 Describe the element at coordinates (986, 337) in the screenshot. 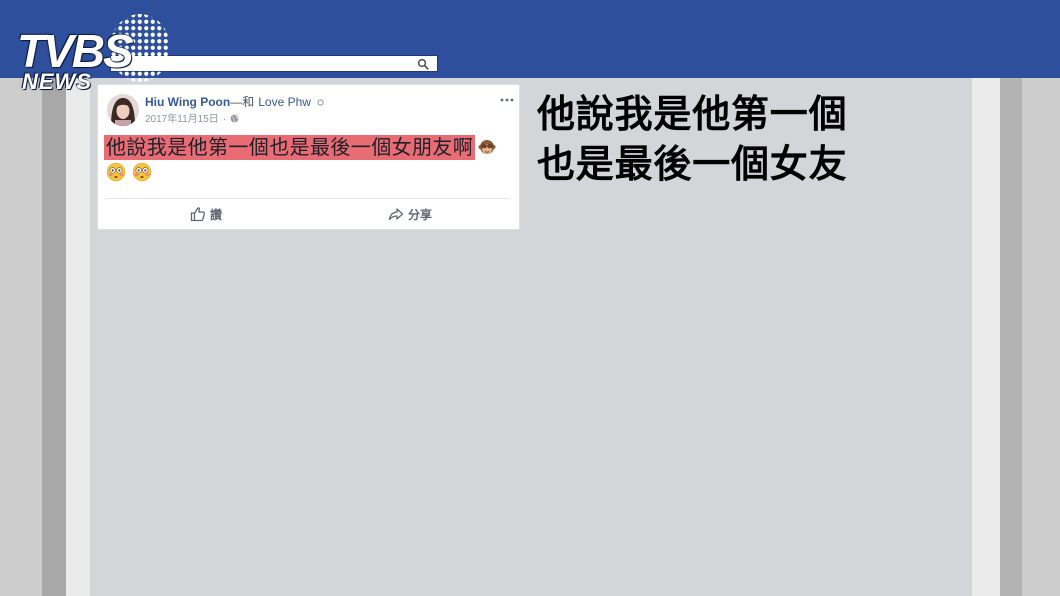

I see `right-light-strip` at that location.